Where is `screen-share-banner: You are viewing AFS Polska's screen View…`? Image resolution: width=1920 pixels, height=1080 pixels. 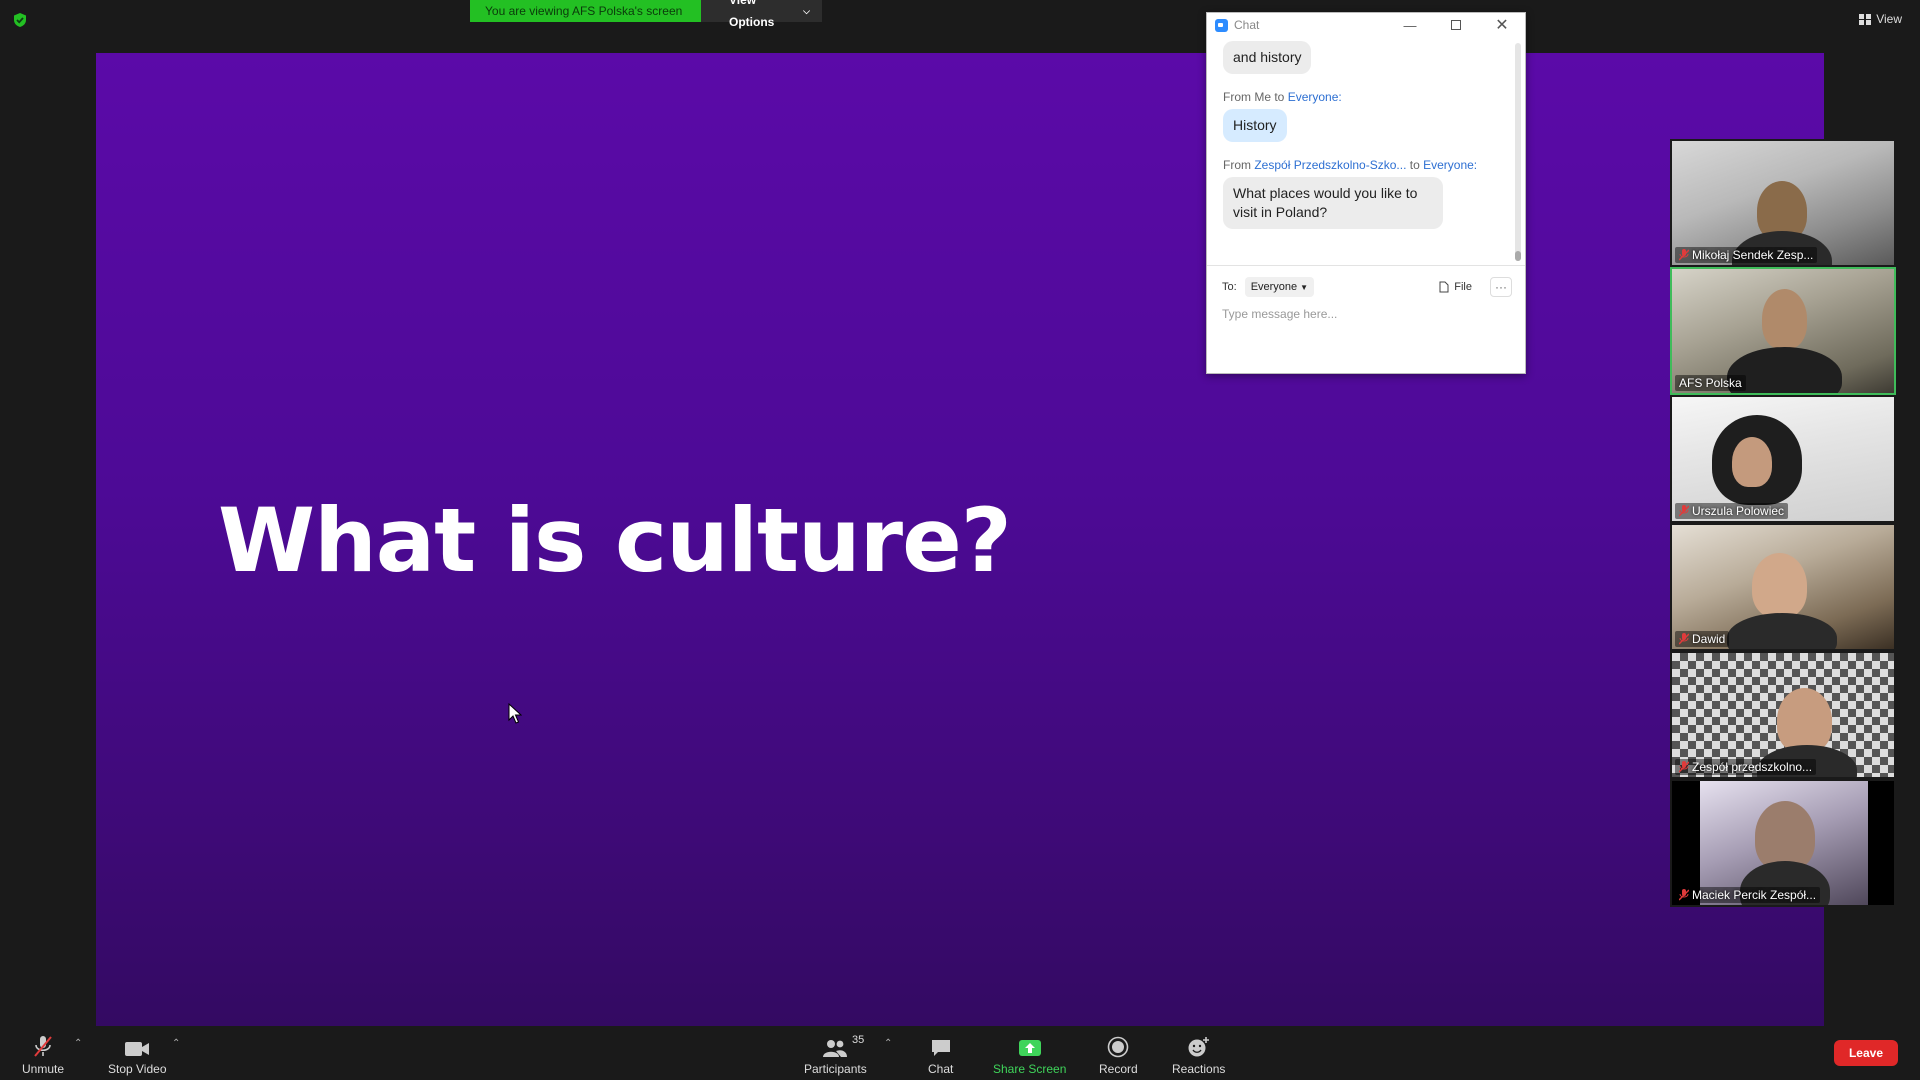
screen-share-banner: You are viewing AFS Polska's screen View… is located at coordinates (646, 14).